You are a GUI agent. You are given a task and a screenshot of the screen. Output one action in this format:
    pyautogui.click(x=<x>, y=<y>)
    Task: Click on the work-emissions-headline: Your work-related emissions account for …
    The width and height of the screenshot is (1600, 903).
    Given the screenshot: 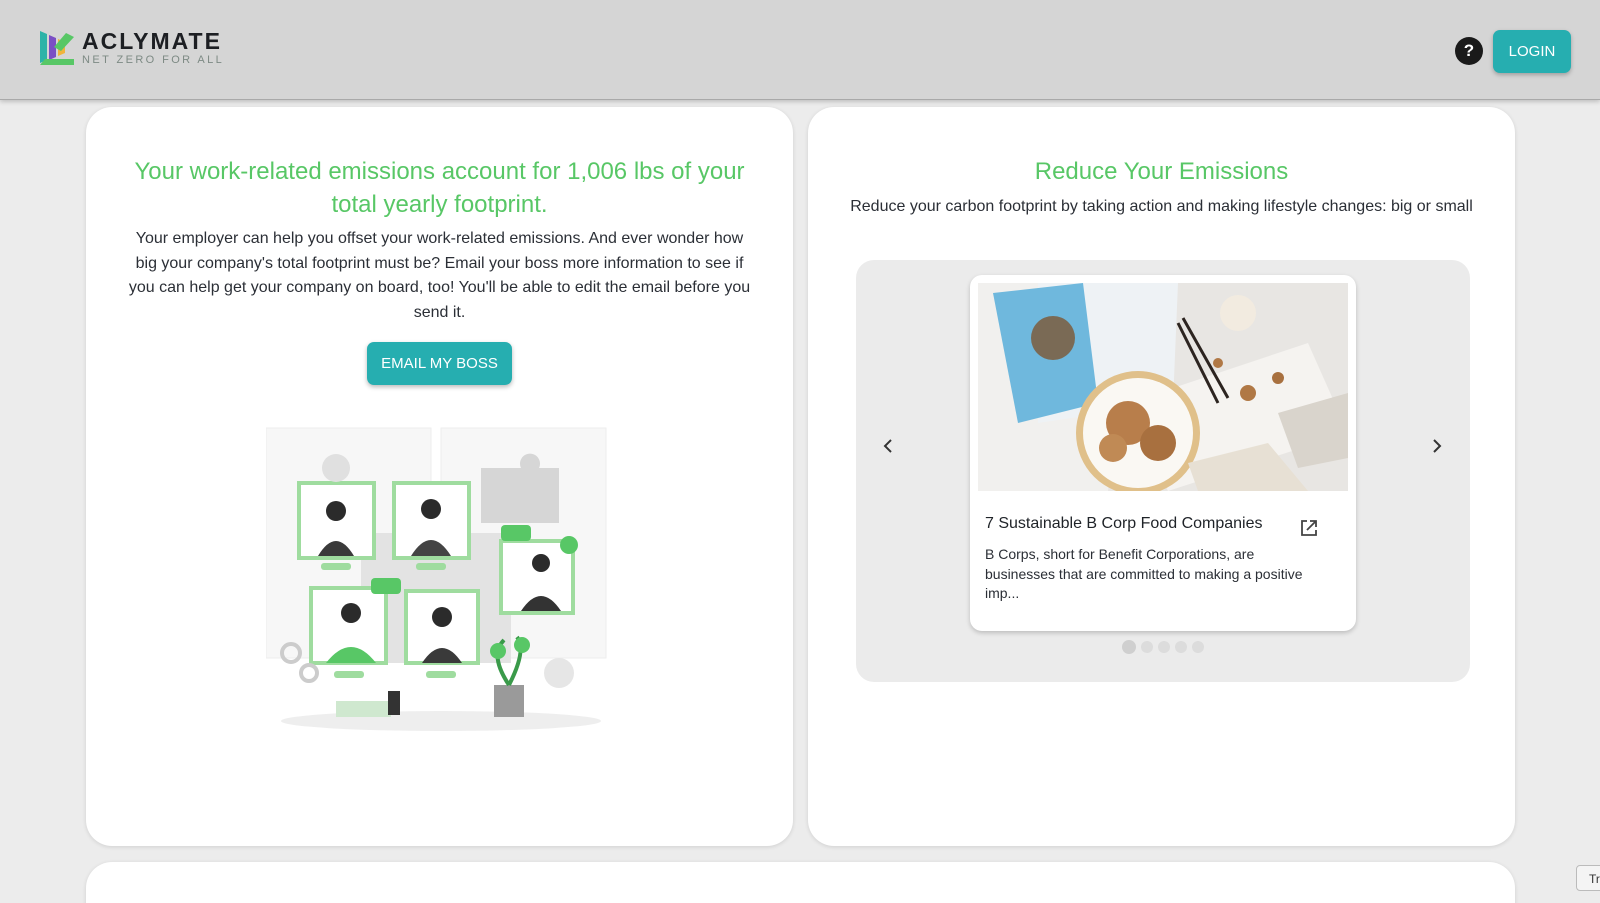 What is the action you would take?
    pyautogui.click(x=439, y=188)
    